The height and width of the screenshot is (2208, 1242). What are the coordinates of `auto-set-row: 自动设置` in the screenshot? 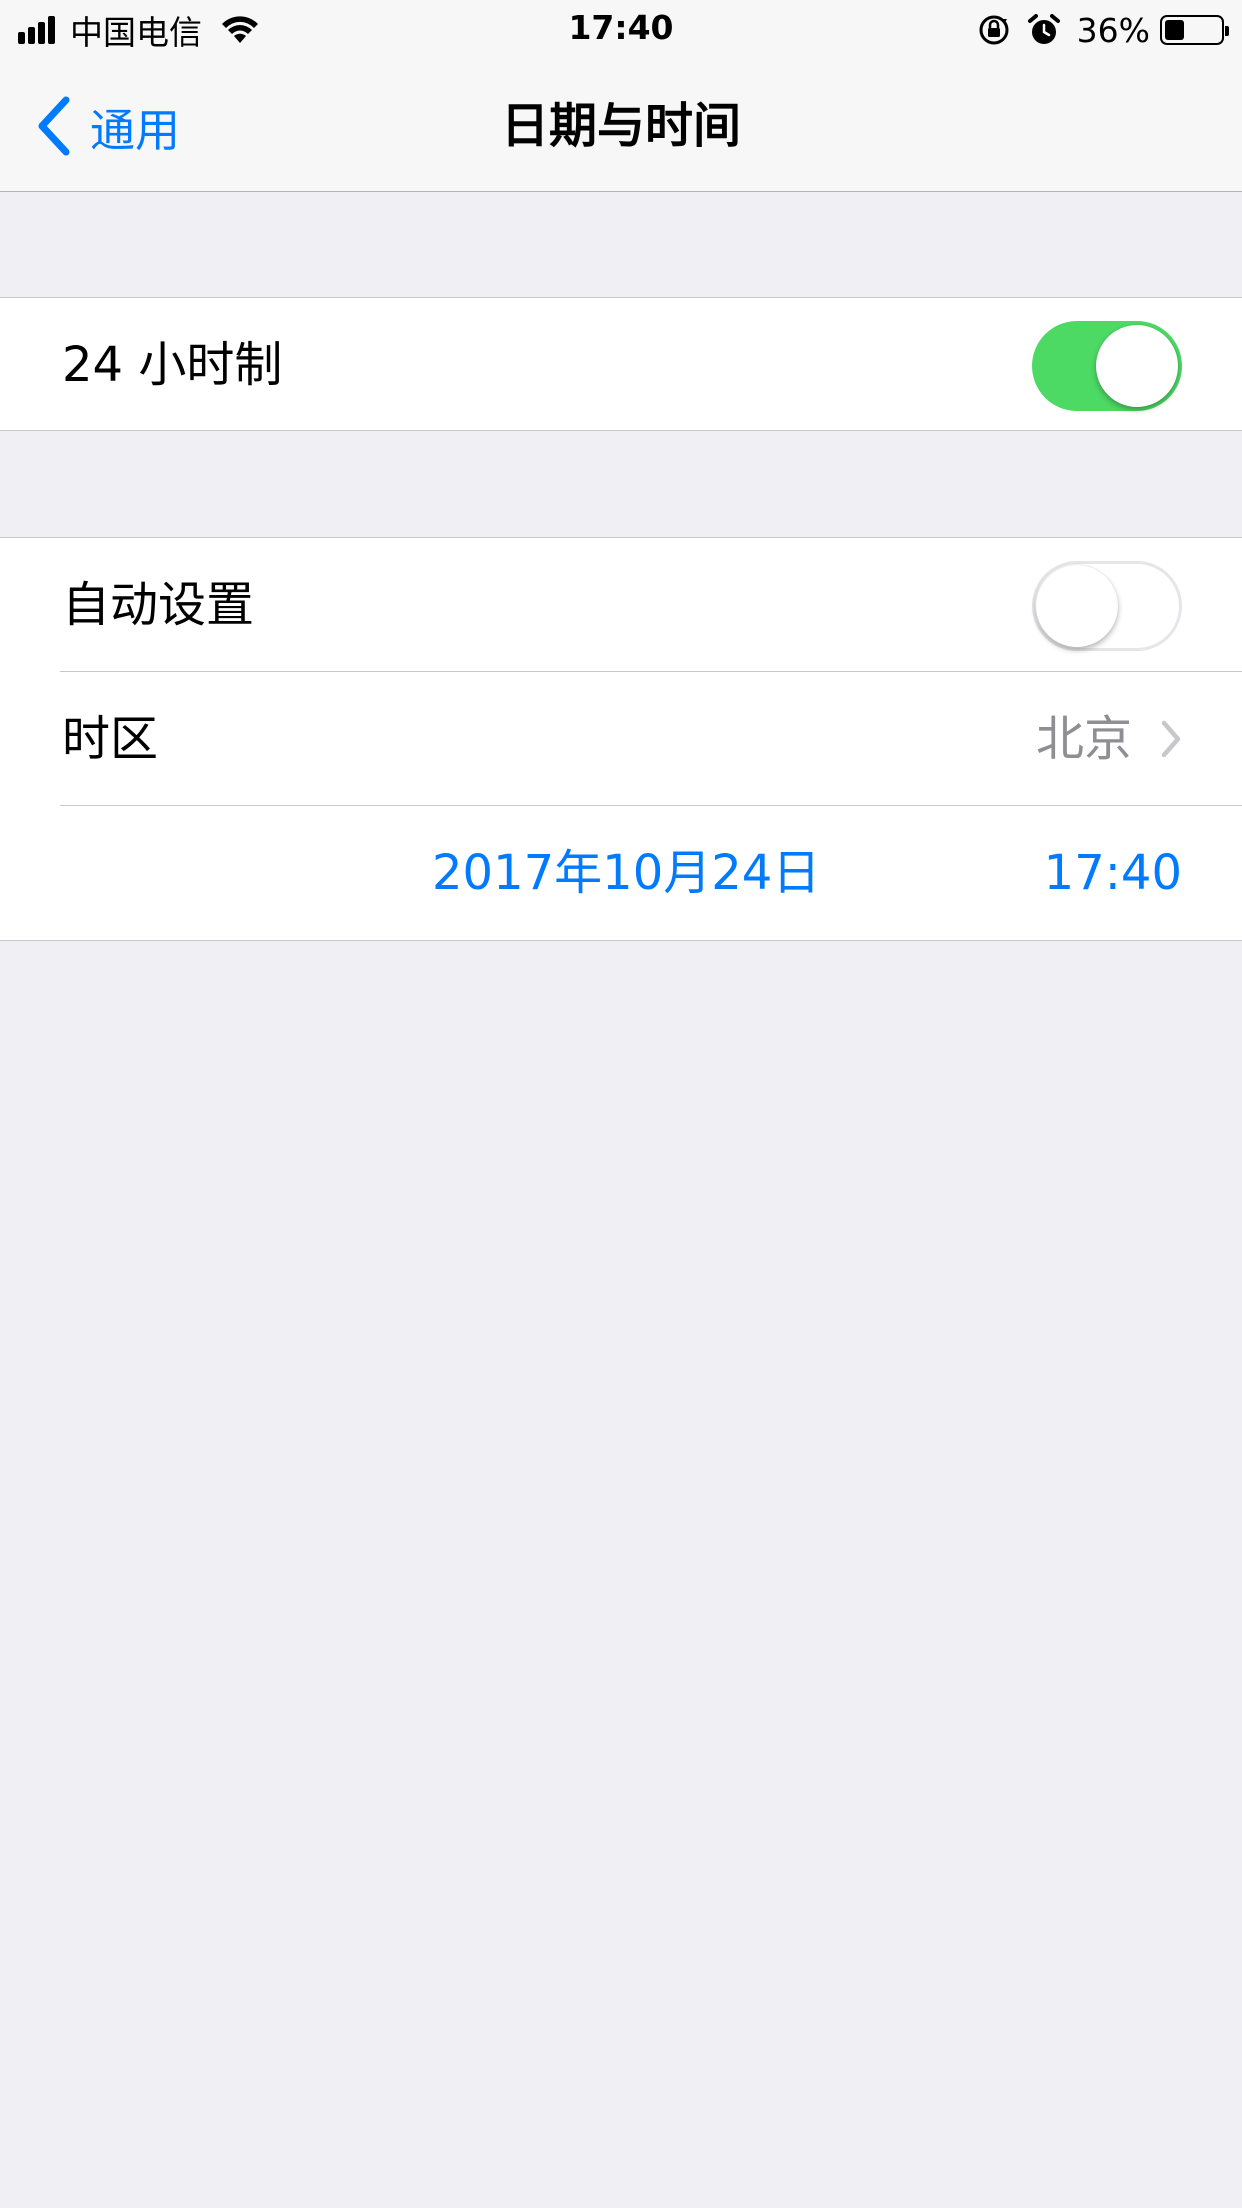 It's located at (621, 605).